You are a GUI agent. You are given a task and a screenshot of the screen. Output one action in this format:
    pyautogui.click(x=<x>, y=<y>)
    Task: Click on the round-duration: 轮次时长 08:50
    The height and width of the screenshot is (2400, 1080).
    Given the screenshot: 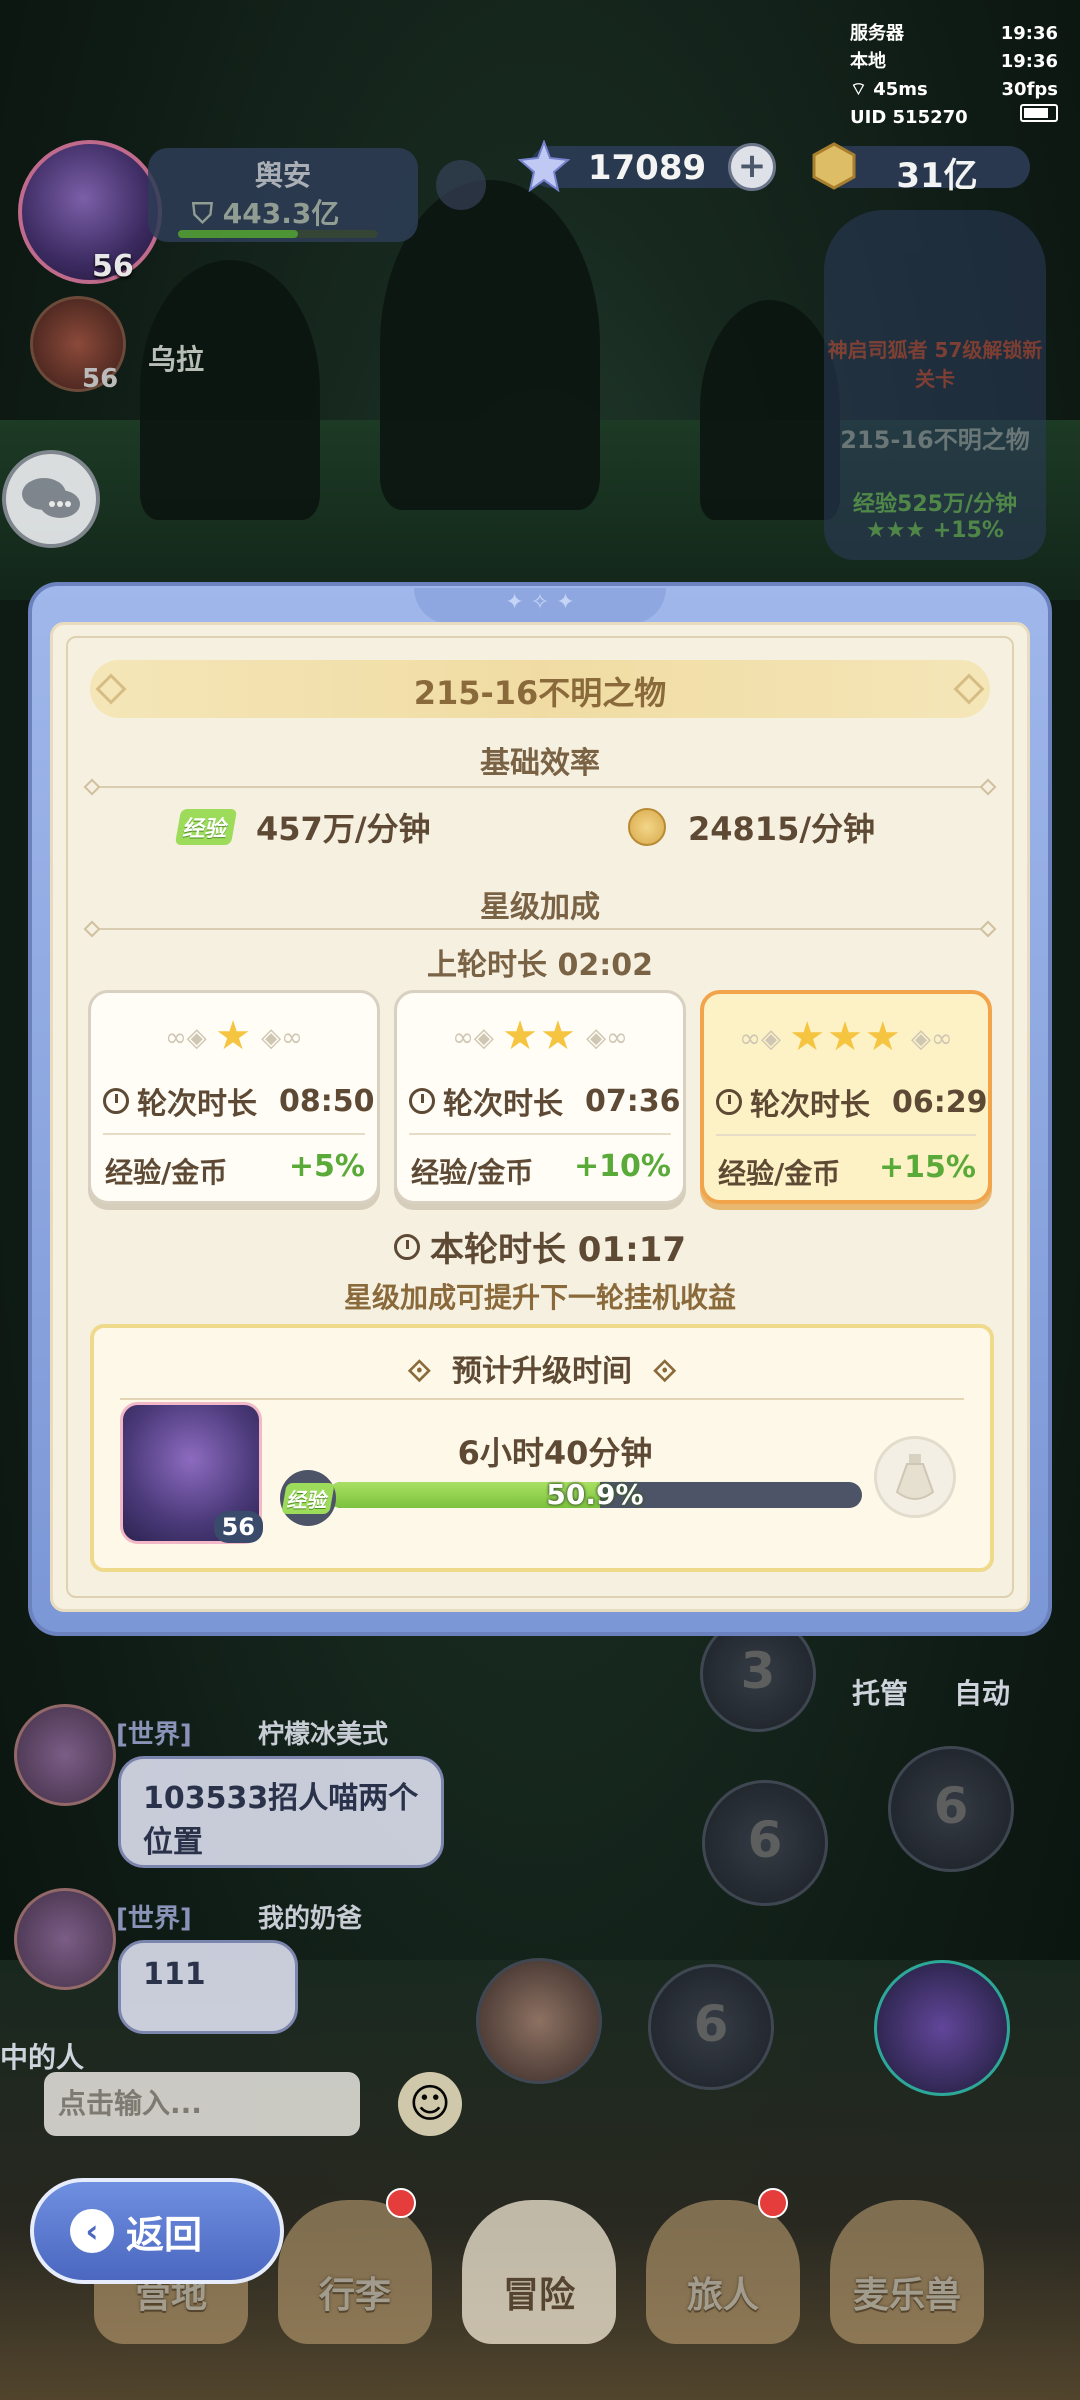 What is the action you would take?
    pyautogui.click(x=239, y=1101)
    